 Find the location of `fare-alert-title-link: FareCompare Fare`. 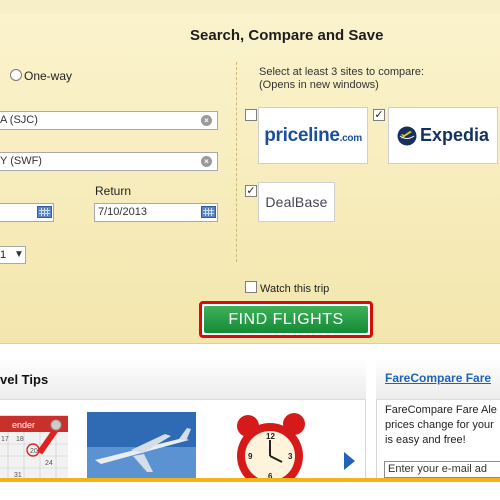

fare-alert-title-link: FareCompare Fare is located at coordinates (438, 378).